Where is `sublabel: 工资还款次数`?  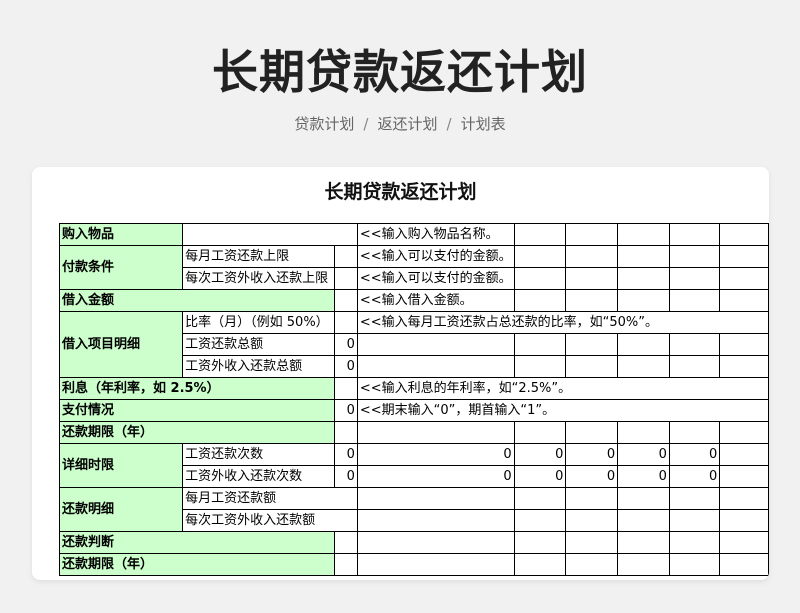
sublabel: 工资还款次数 is located at coordinates (259, 454).